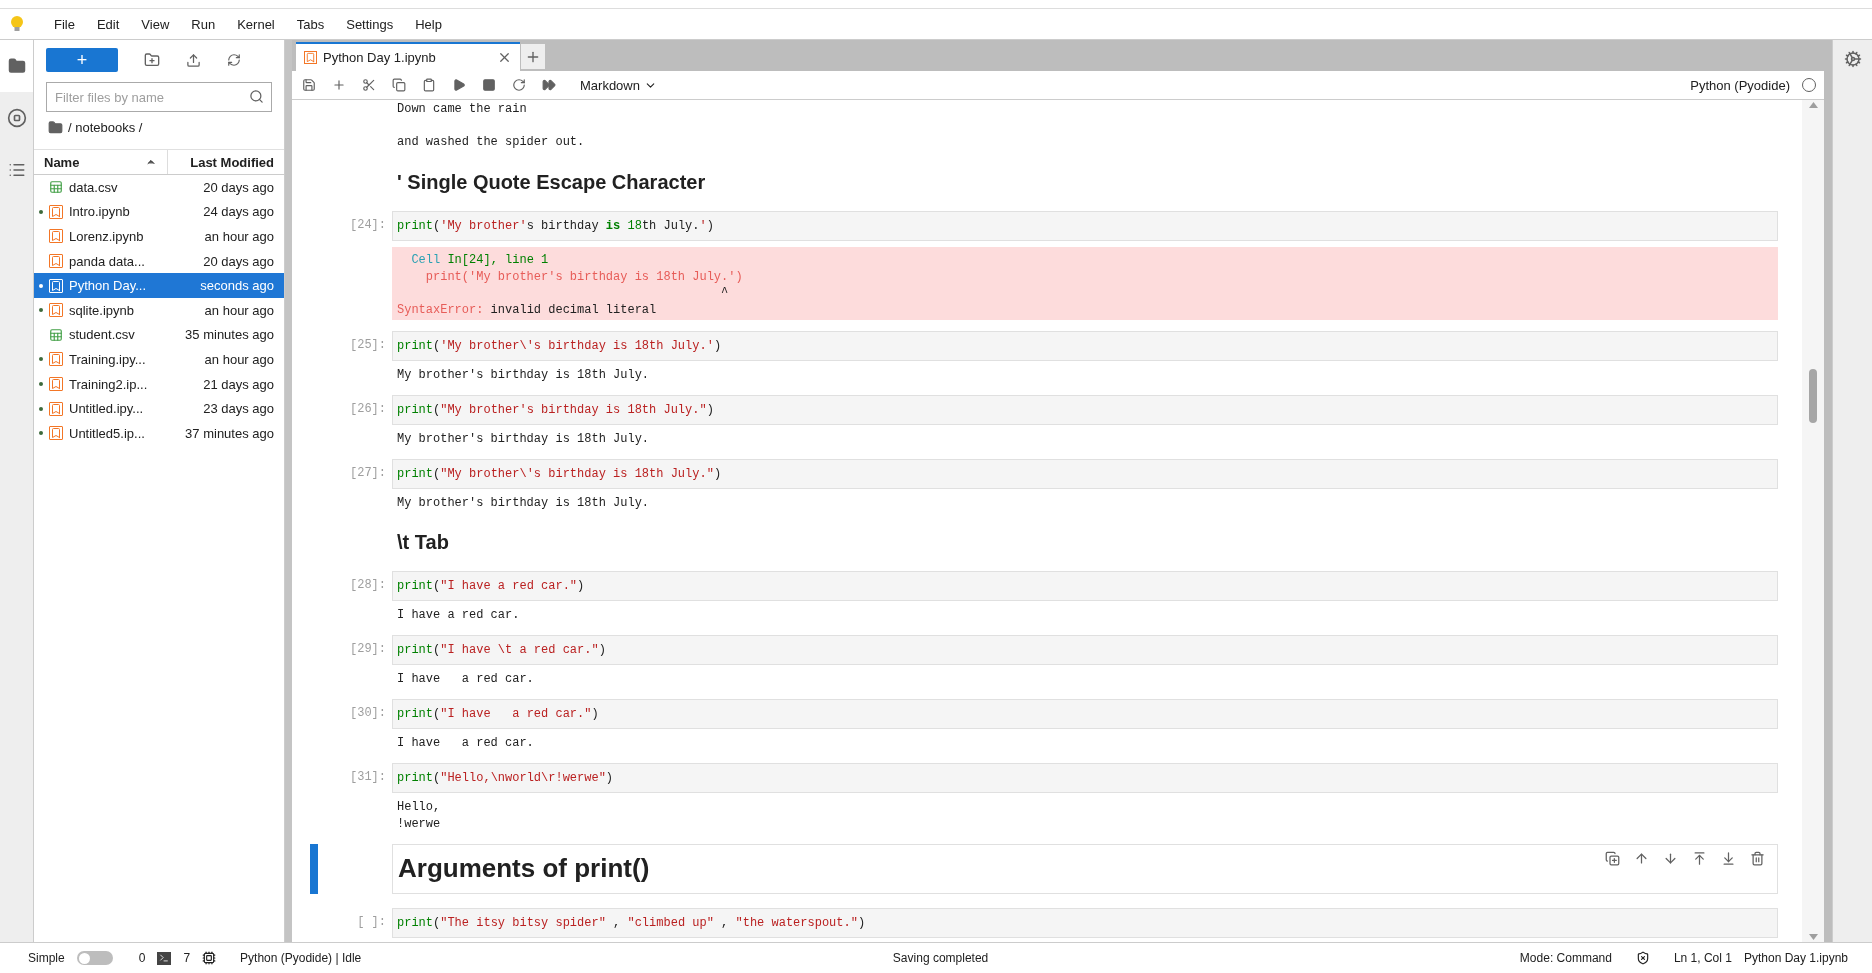 This screenshot has width=1872, height=973. Describe the element at coordinates (1085, 410) in the screenshot. I see `code-input: print("My brother's birthday is 18th July.")` at that location.